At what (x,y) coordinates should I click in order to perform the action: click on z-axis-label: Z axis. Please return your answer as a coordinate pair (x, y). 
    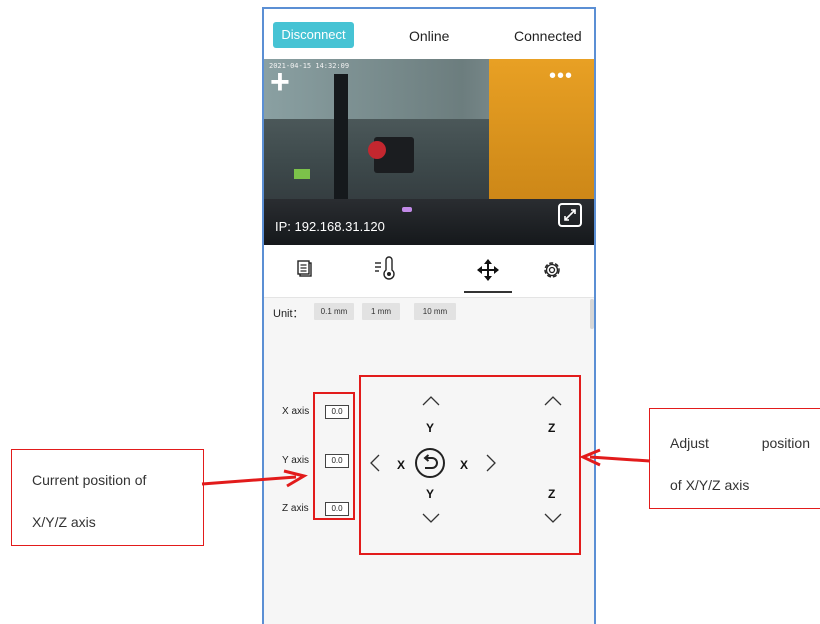
    Looking at the image, I should click on (295, 508).